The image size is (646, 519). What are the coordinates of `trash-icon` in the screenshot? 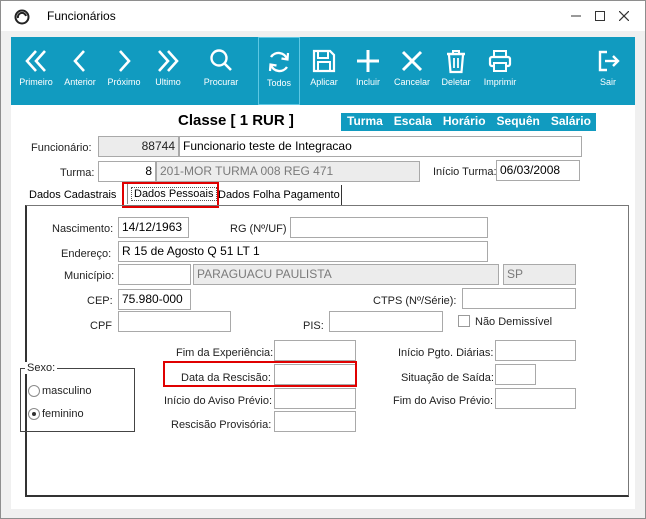 It's located at (456, 62).